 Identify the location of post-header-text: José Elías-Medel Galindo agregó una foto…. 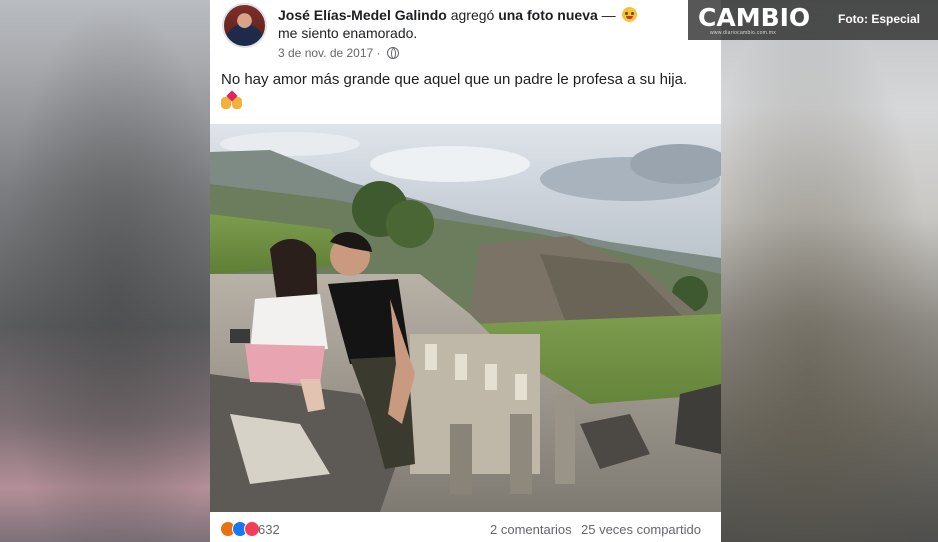
(488, 24).